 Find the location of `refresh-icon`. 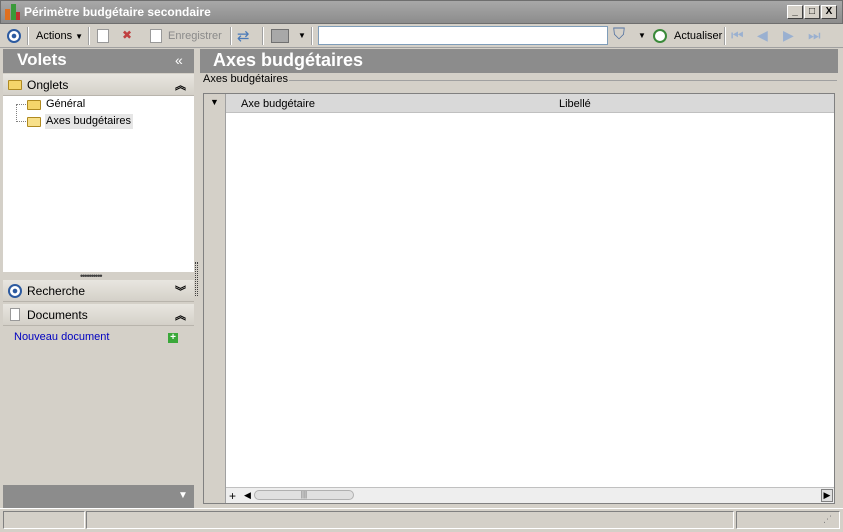

refresh-icon is located at coordinates (660, 36).